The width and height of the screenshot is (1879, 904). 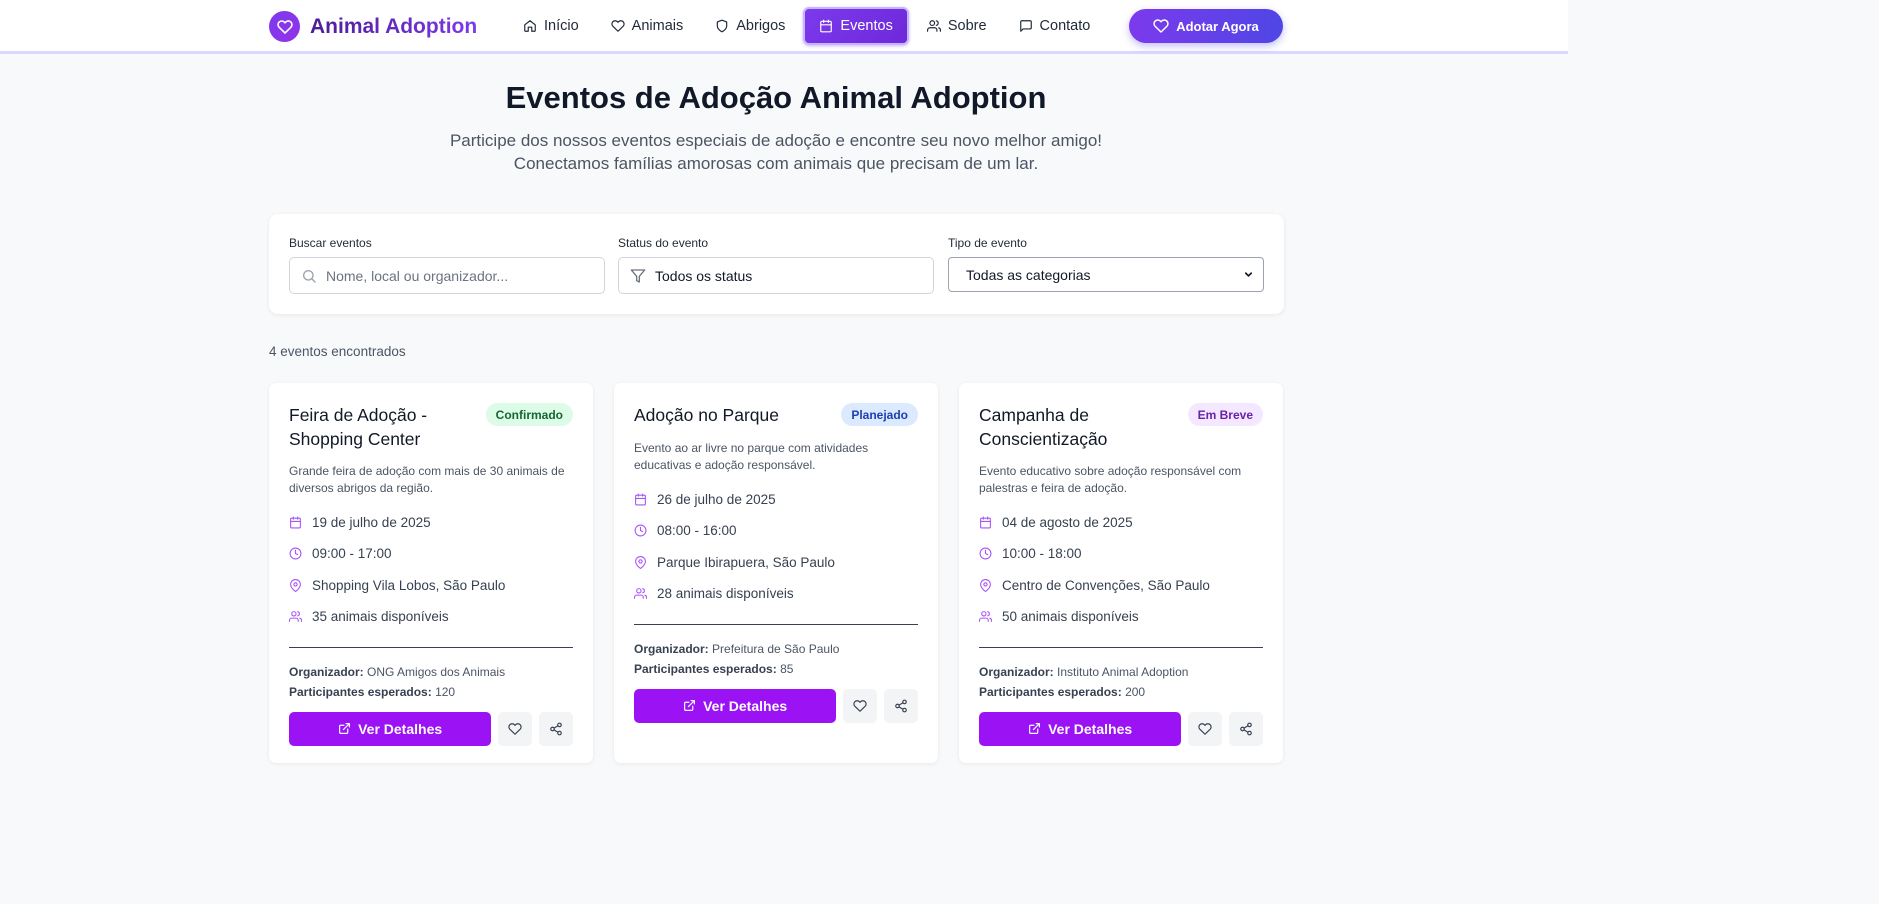 What do you see at coordinates (1217, 26) in the screenshot?
I see `adopt-now-label: Adotar Agora` at bounding box center [1217, 26].